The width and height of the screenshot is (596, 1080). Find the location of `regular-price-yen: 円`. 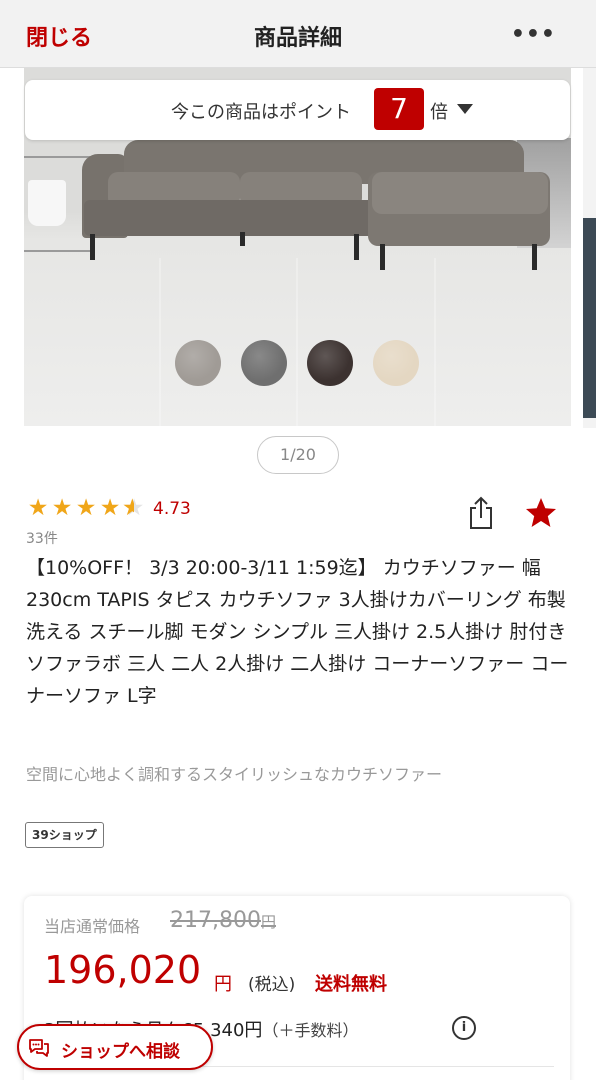

regular-price-yen: 円 is located at coordinates (268, 922).